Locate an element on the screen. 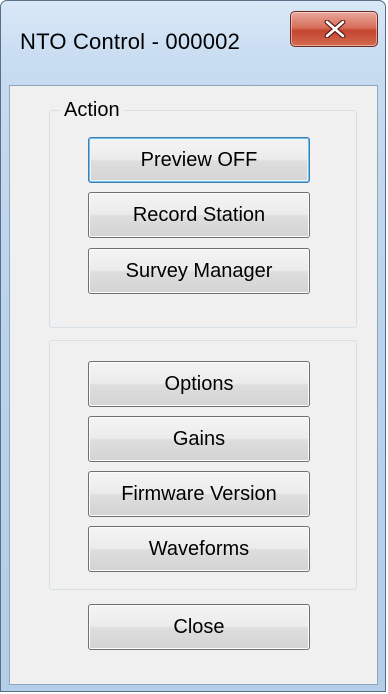 This screenshot has height=694, width=388. record-station-button: Record Station is located at coordinates (199, 215).